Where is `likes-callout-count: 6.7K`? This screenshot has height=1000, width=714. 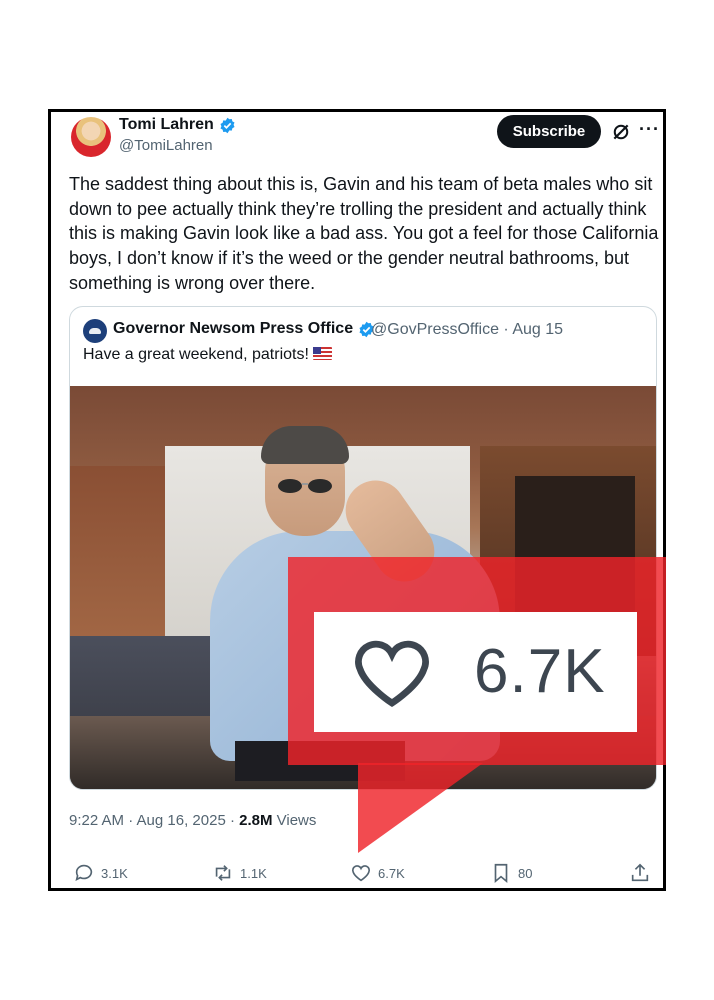
likes-callout-count: 6.7K is located at coordinates (540, 671).